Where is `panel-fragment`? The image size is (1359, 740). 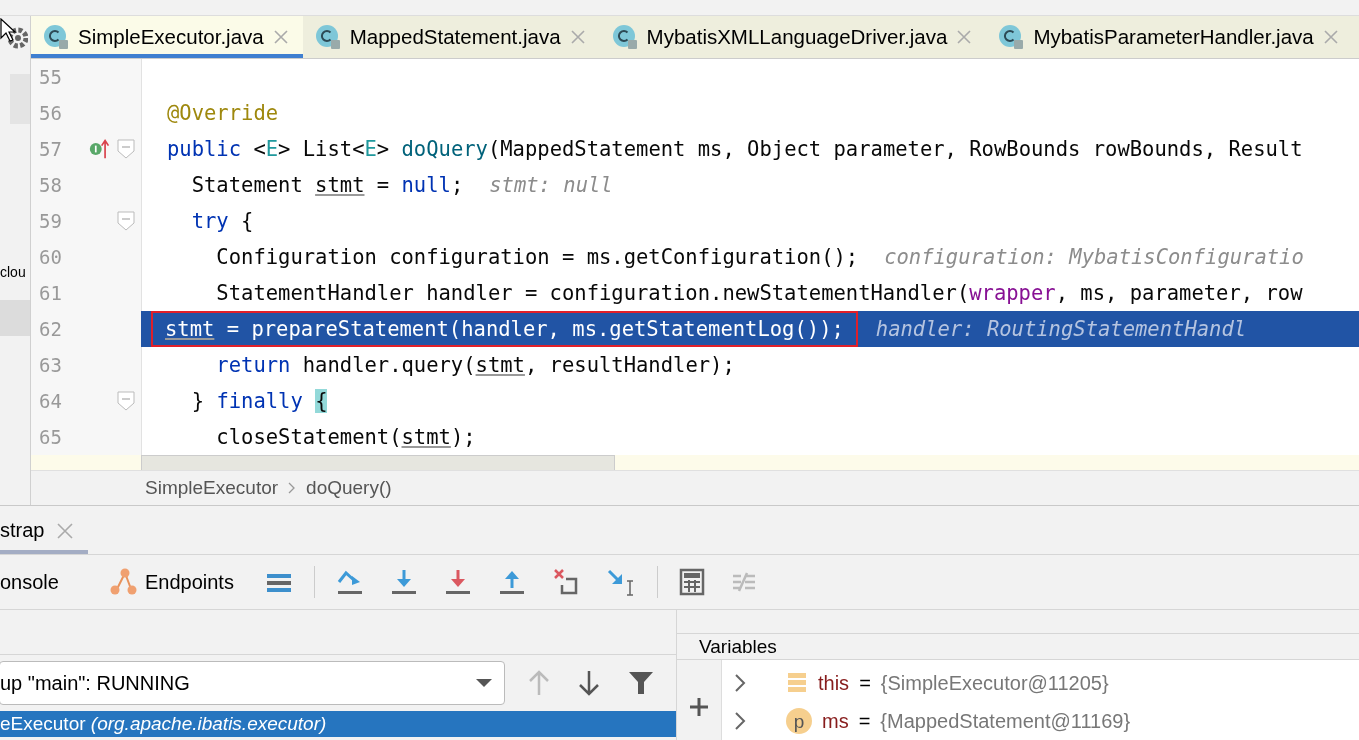
panel-fragment is located at coordinates (20, 99).